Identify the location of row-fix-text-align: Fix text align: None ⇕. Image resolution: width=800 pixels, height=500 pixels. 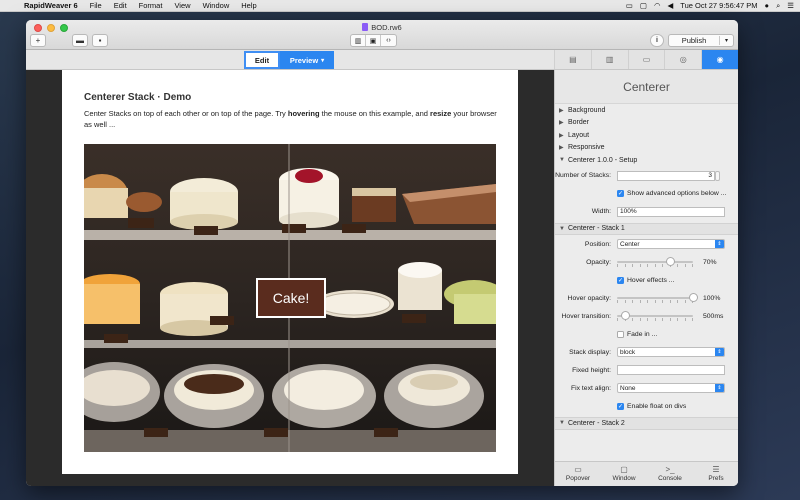
(646, 388).